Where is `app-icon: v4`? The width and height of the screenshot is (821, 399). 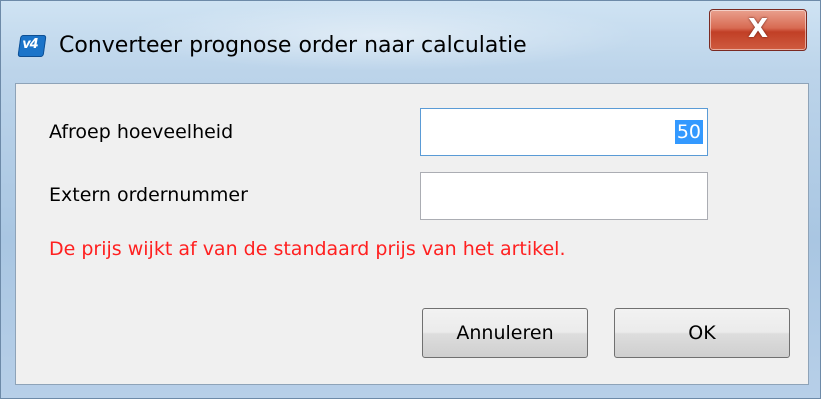 app-icon: v4 is located at coordinates (32, 46).